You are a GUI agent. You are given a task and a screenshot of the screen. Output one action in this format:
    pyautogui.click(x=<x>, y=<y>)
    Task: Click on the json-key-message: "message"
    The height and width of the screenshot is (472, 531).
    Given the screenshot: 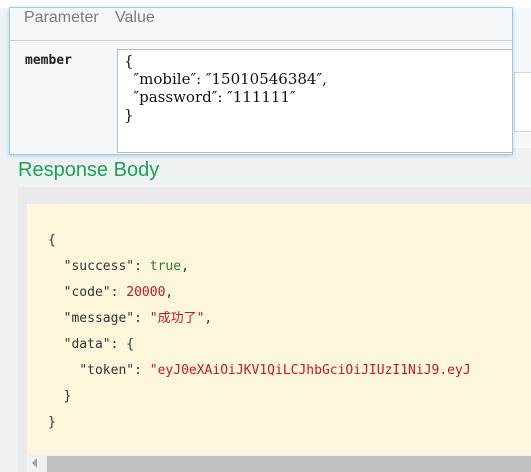 What is the action you would take?
    pyautogui.click(x=99, y=318)
    